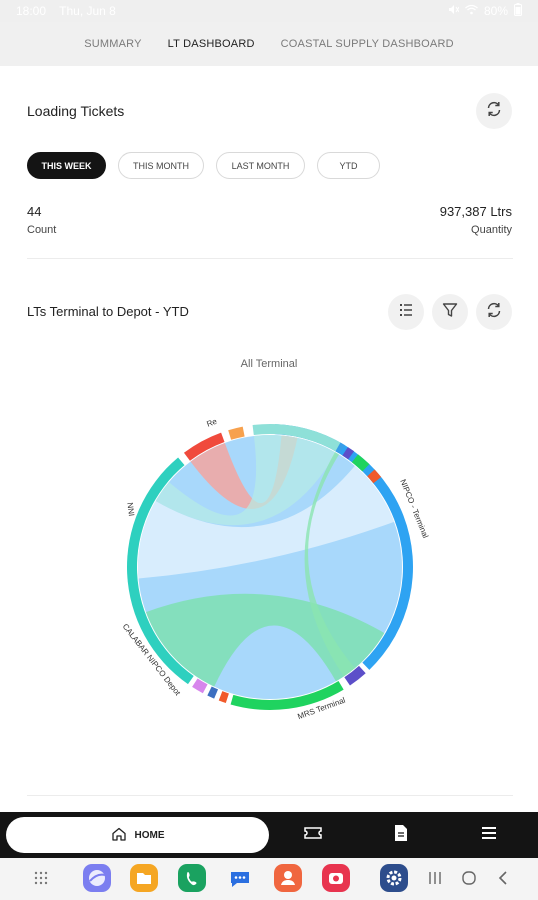  I want to click on android-taskbar, so click(269, 879).